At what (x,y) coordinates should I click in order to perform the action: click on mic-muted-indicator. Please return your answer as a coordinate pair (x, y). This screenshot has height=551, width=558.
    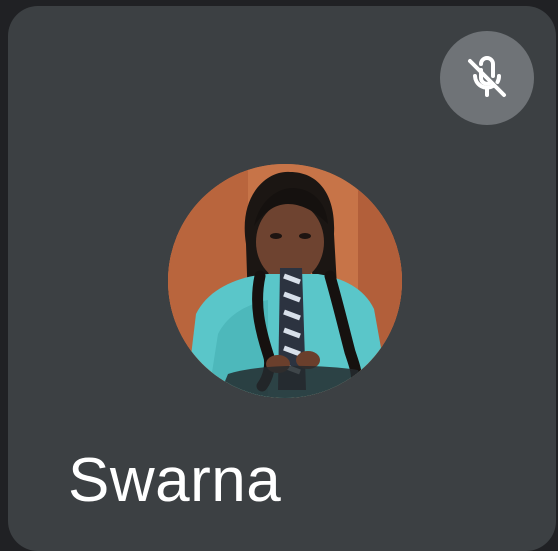
    Looking at the image, I should click on (487, 78).